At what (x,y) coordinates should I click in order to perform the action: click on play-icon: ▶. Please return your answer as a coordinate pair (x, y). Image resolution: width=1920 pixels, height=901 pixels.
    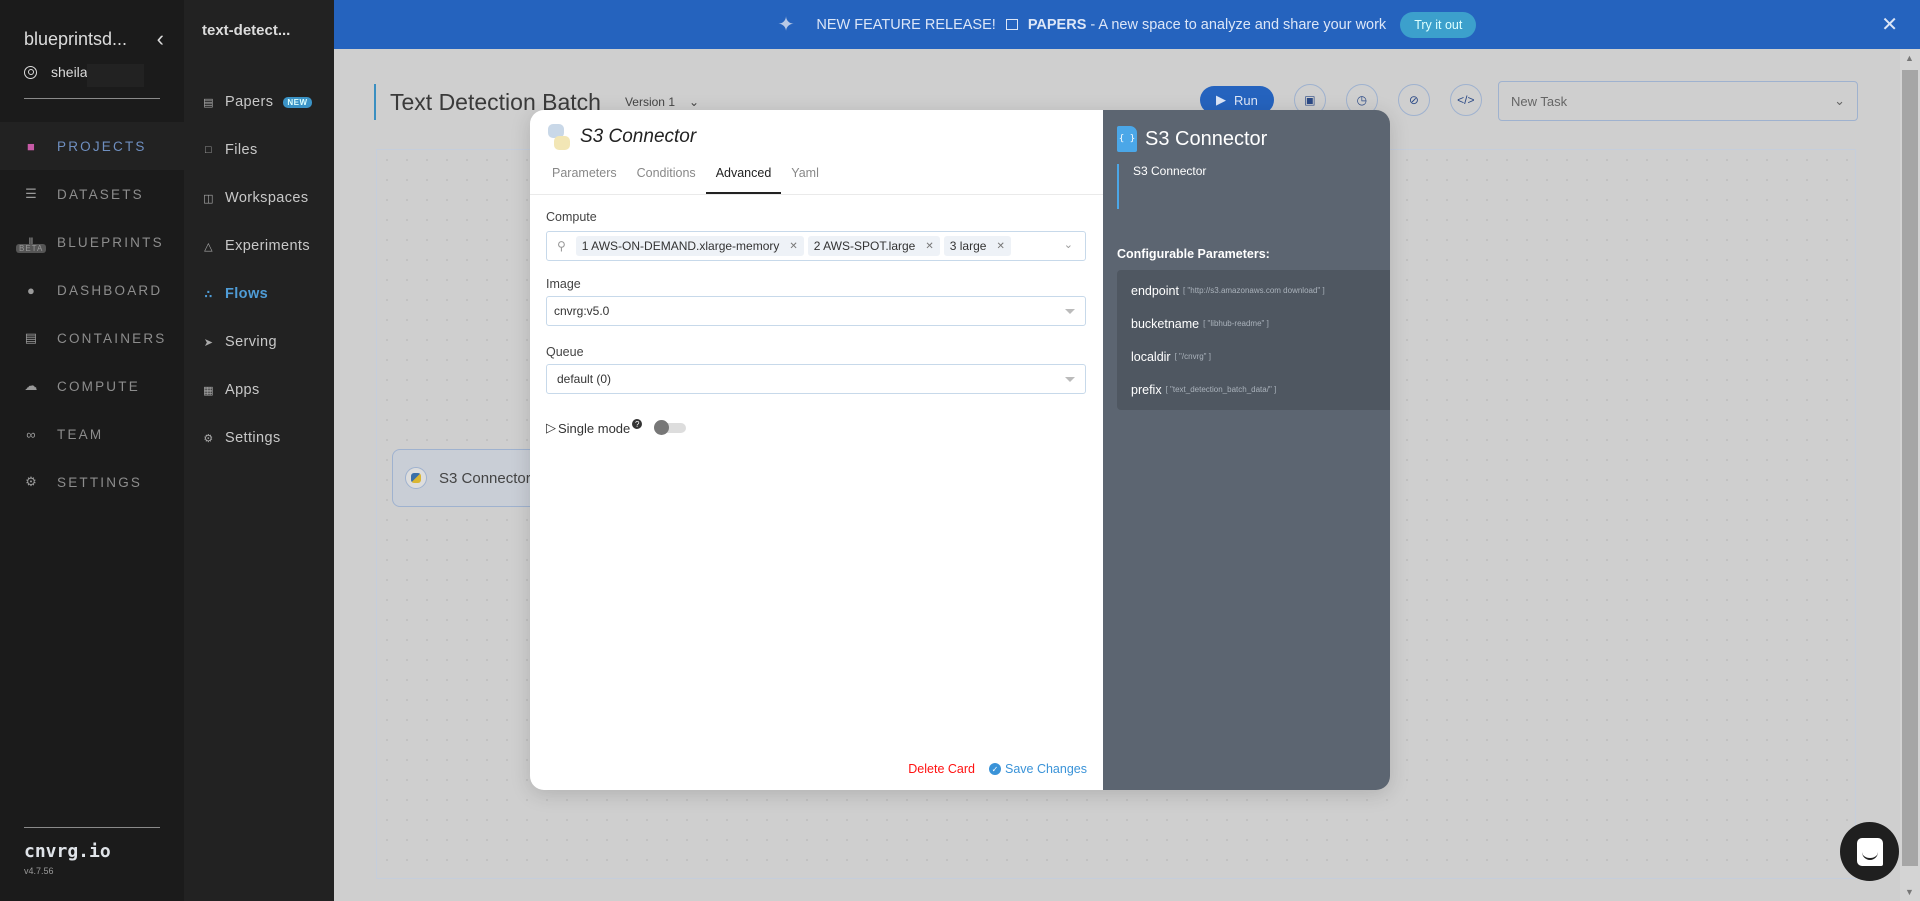
    Looking at the image, I should click on (1221, 99).